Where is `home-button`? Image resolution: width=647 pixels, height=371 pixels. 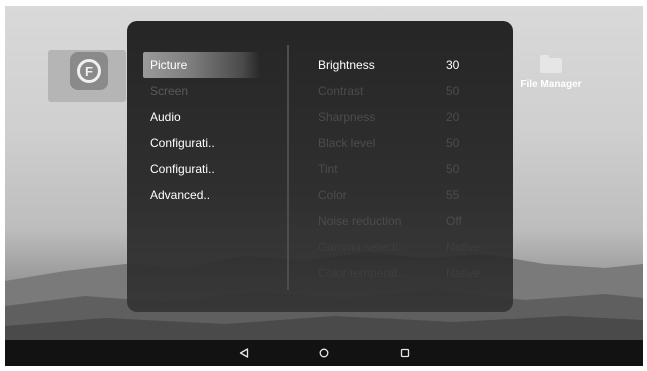 home-button is located at coordinates (324, 353).